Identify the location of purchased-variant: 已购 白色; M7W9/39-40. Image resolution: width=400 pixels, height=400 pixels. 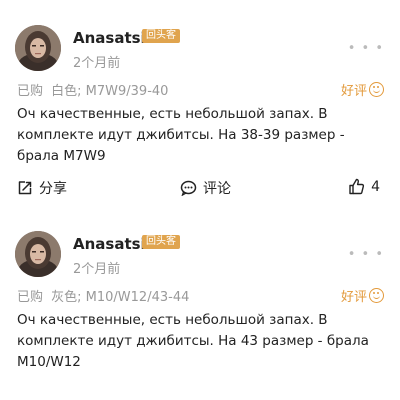
(92, 89).